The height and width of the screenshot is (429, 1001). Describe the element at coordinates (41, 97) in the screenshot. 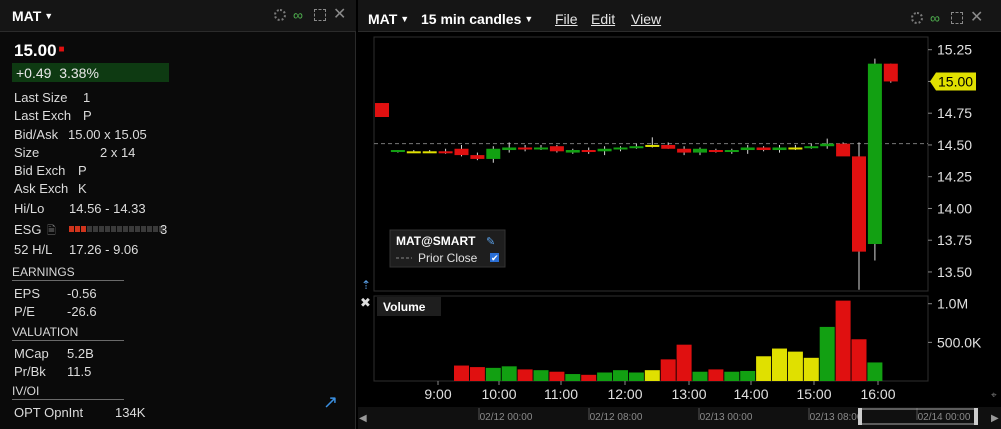

I see `field-label: Last Size` at that location.